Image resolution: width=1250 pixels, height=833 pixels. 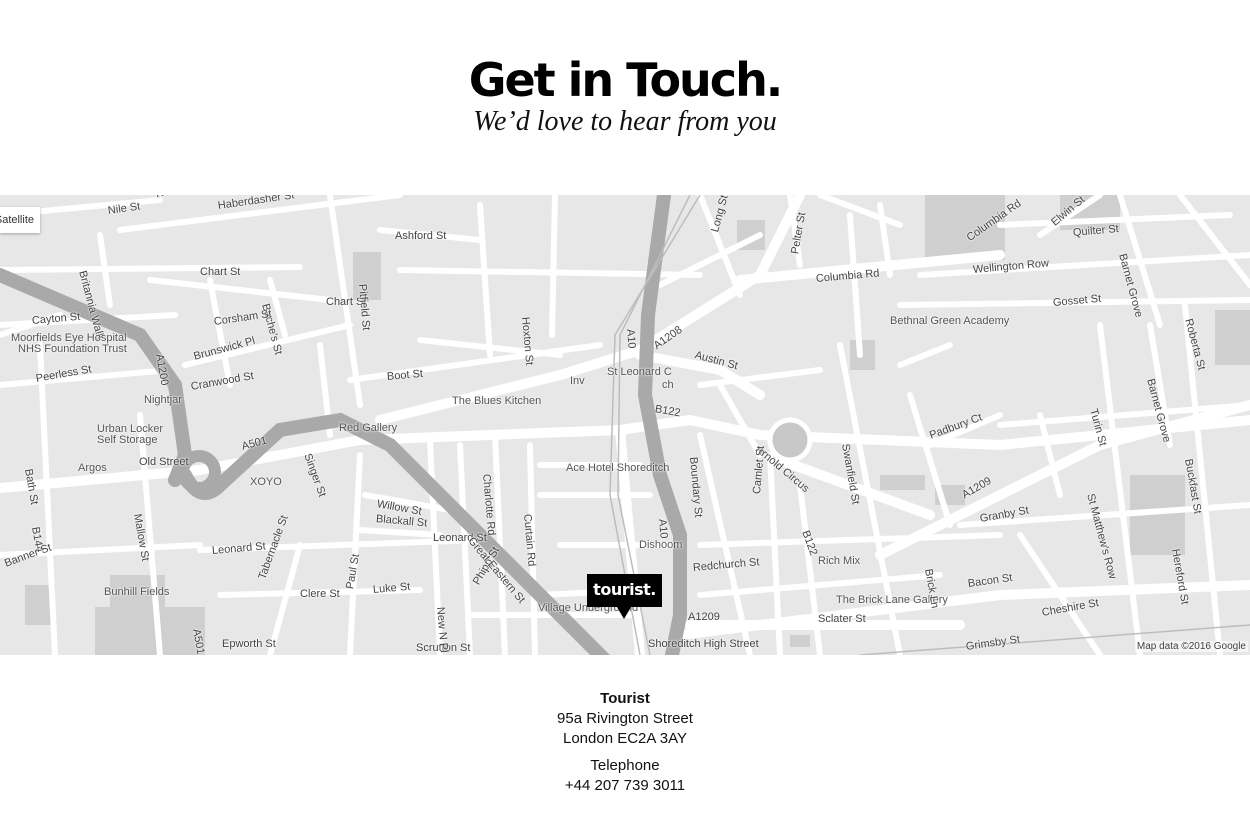 What do you see at coordinates (839, 561) in the screenshot?
I see `map-place-label: Rich Mix` at bounding box center [839, 561].